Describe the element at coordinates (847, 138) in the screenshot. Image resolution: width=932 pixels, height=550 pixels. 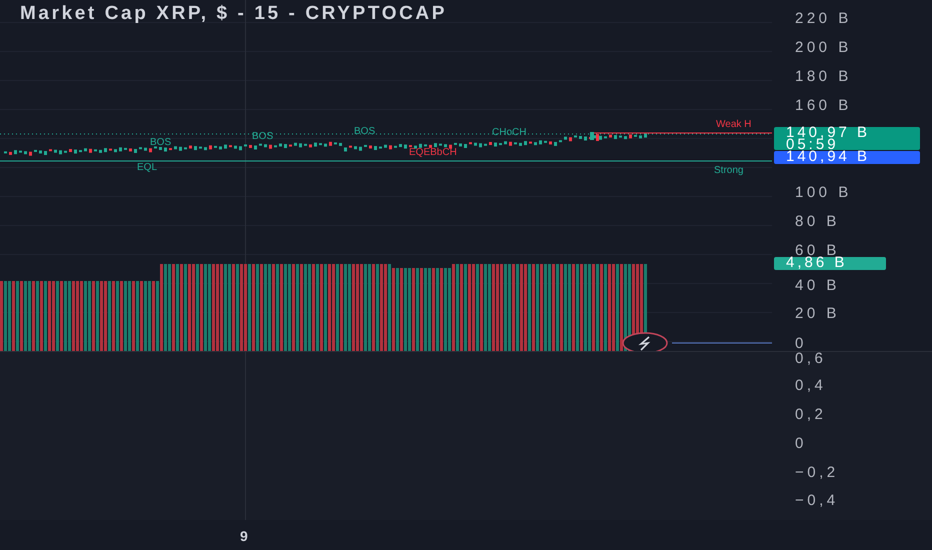
I see `price-badge: 140,97 B 05:59` at that location.